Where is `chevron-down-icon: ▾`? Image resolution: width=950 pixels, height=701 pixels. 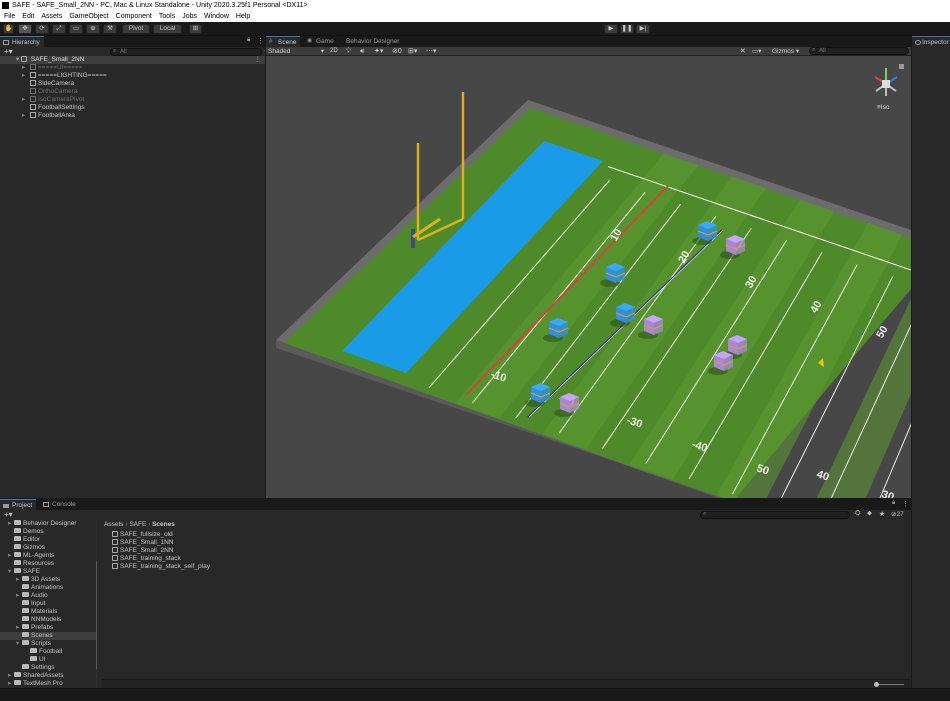
chevron-down-icon: ▾ is located at coordinates (322, 51).